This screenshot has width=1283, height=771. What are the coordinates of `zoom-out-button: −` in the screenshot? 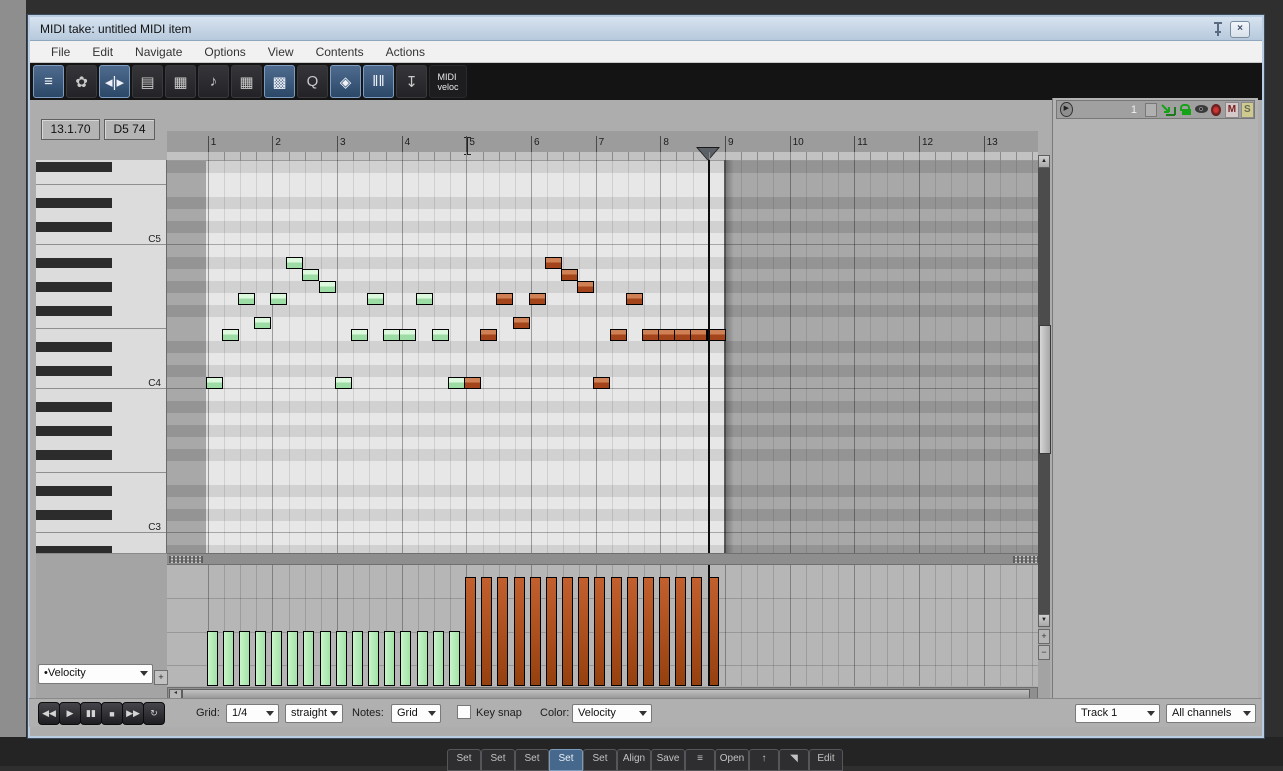 It's located at (1044, 652).